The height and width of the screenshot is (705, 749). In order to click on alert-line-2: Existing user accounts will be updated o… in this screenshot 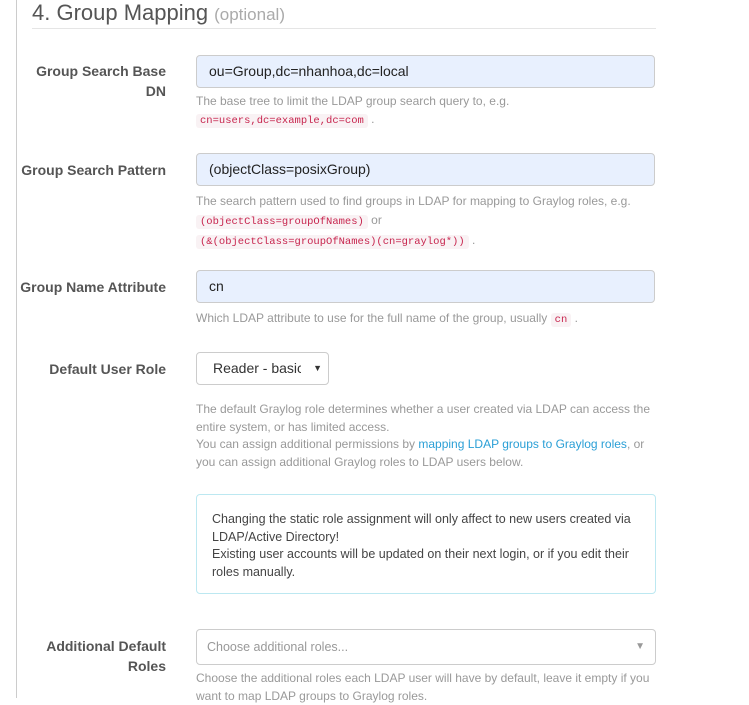, I will do `click(420, 563)`.